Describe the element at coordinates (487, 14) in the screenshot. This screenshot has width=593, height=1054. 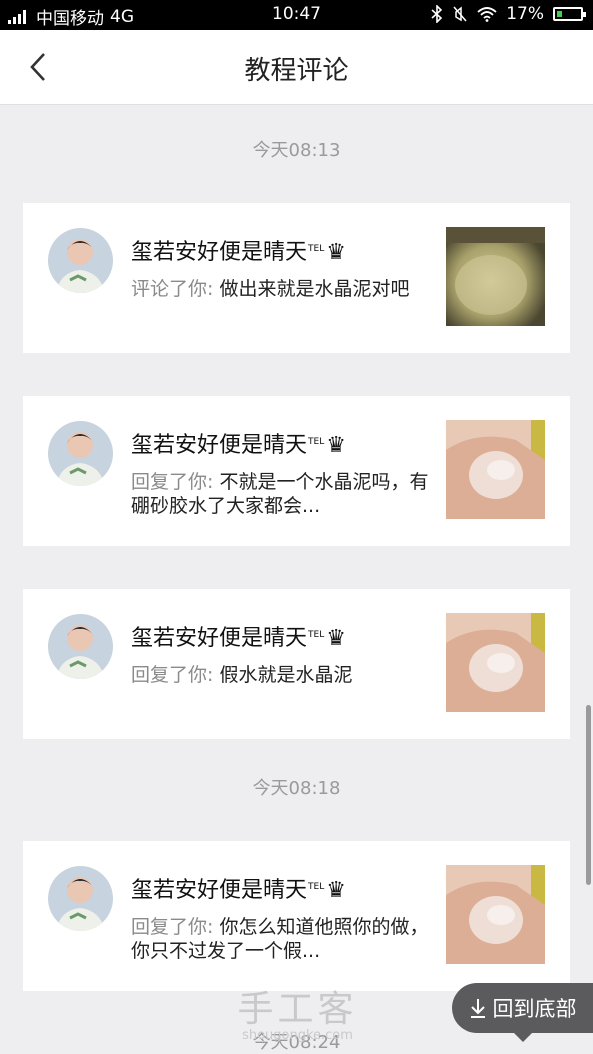
I see `wifi-icon` at that location.